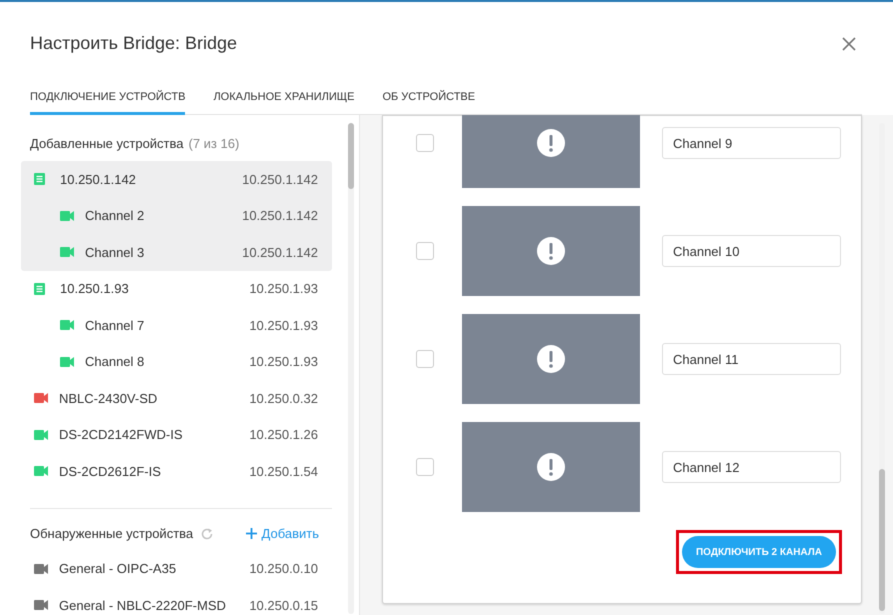 The image size is (893, 615). What do you see at coordinates (143, 605) in the screenshot?
I see `device-name: General - NBLC-2220F-MSD` at bounding box center [143, 605].